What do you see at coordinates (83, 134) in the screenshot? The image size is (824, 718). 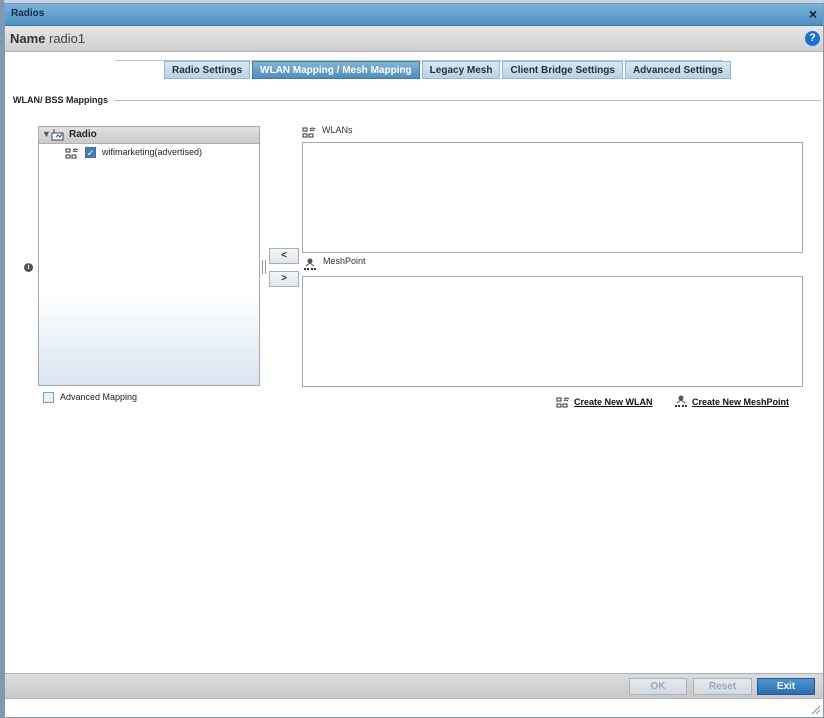 I see `tree-root-label: Radio` at bounding box center [83, 134].